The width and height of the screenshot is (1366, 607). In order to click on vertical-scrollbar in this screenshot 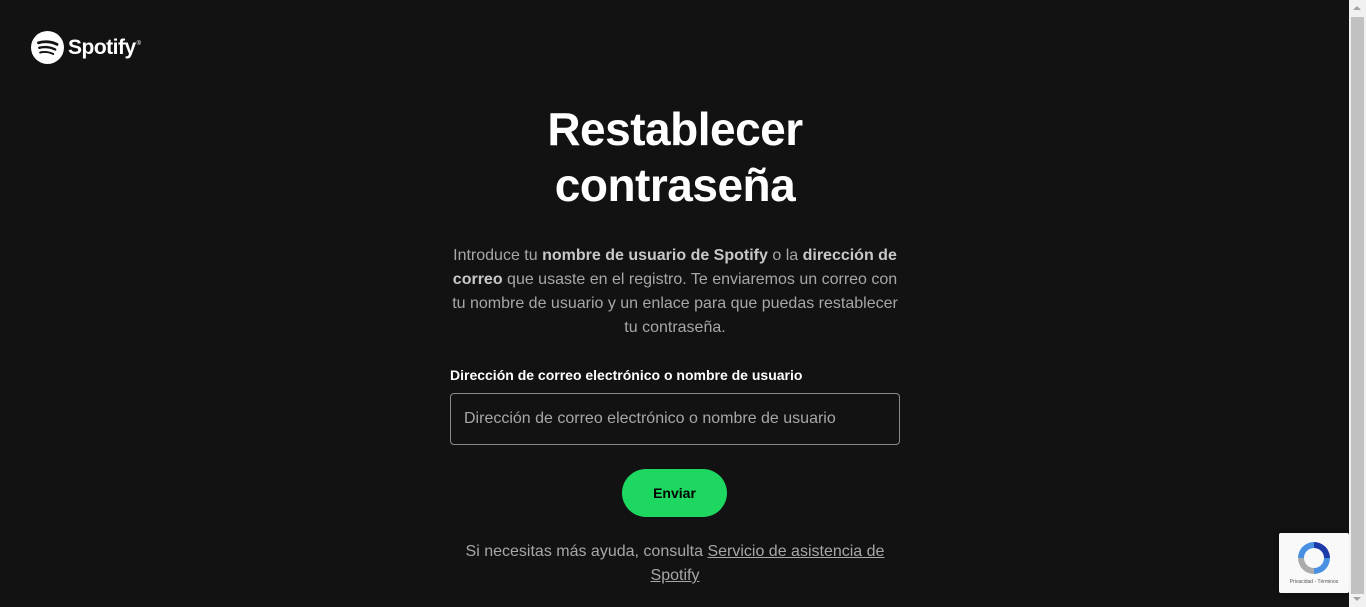, I will do `click(1357, 303)`.